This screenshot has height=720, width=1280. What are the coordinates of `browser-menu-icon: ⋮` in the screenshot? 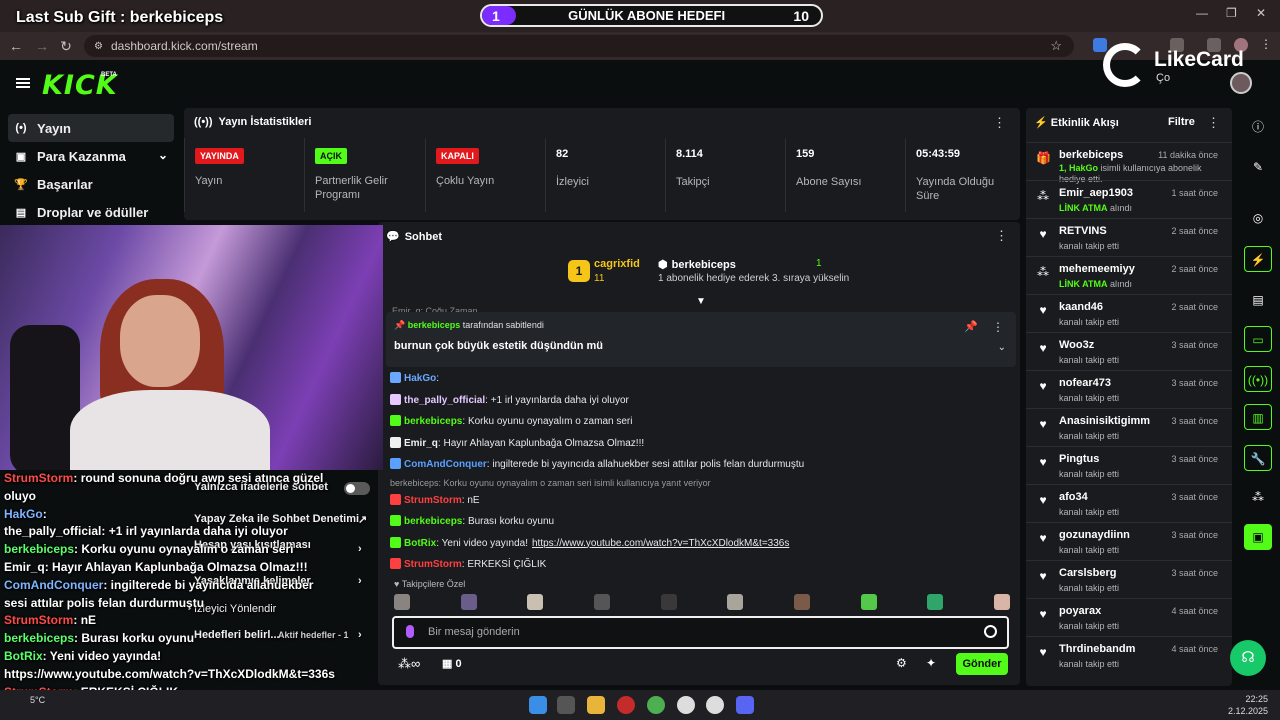 It's located at (1267, 45).